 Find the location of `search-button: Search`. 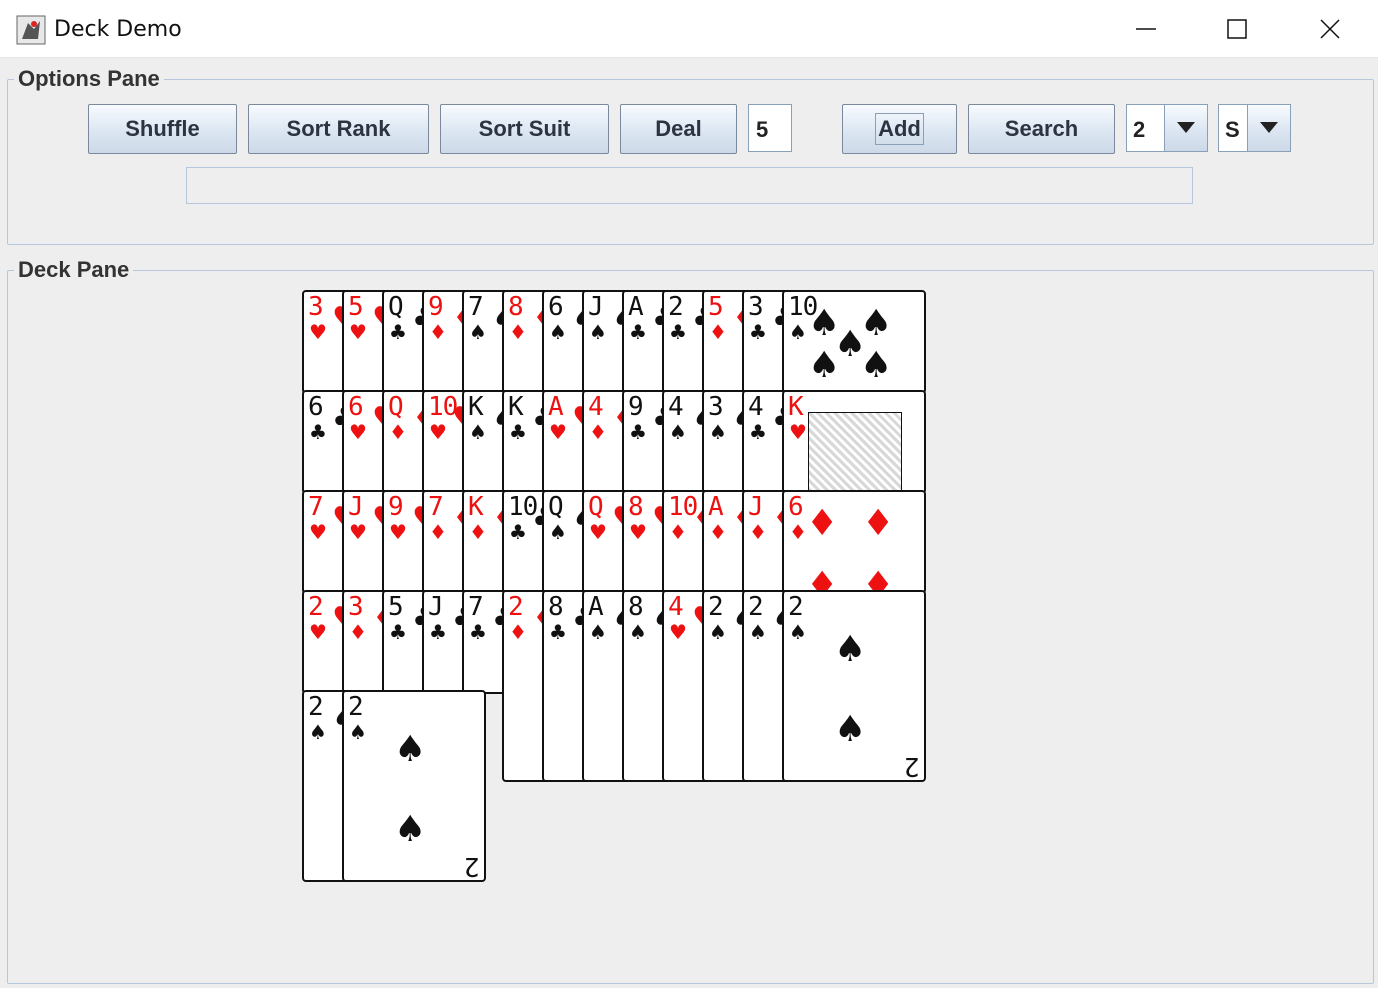

search-button: Search is located at coordinates (1041, 129).